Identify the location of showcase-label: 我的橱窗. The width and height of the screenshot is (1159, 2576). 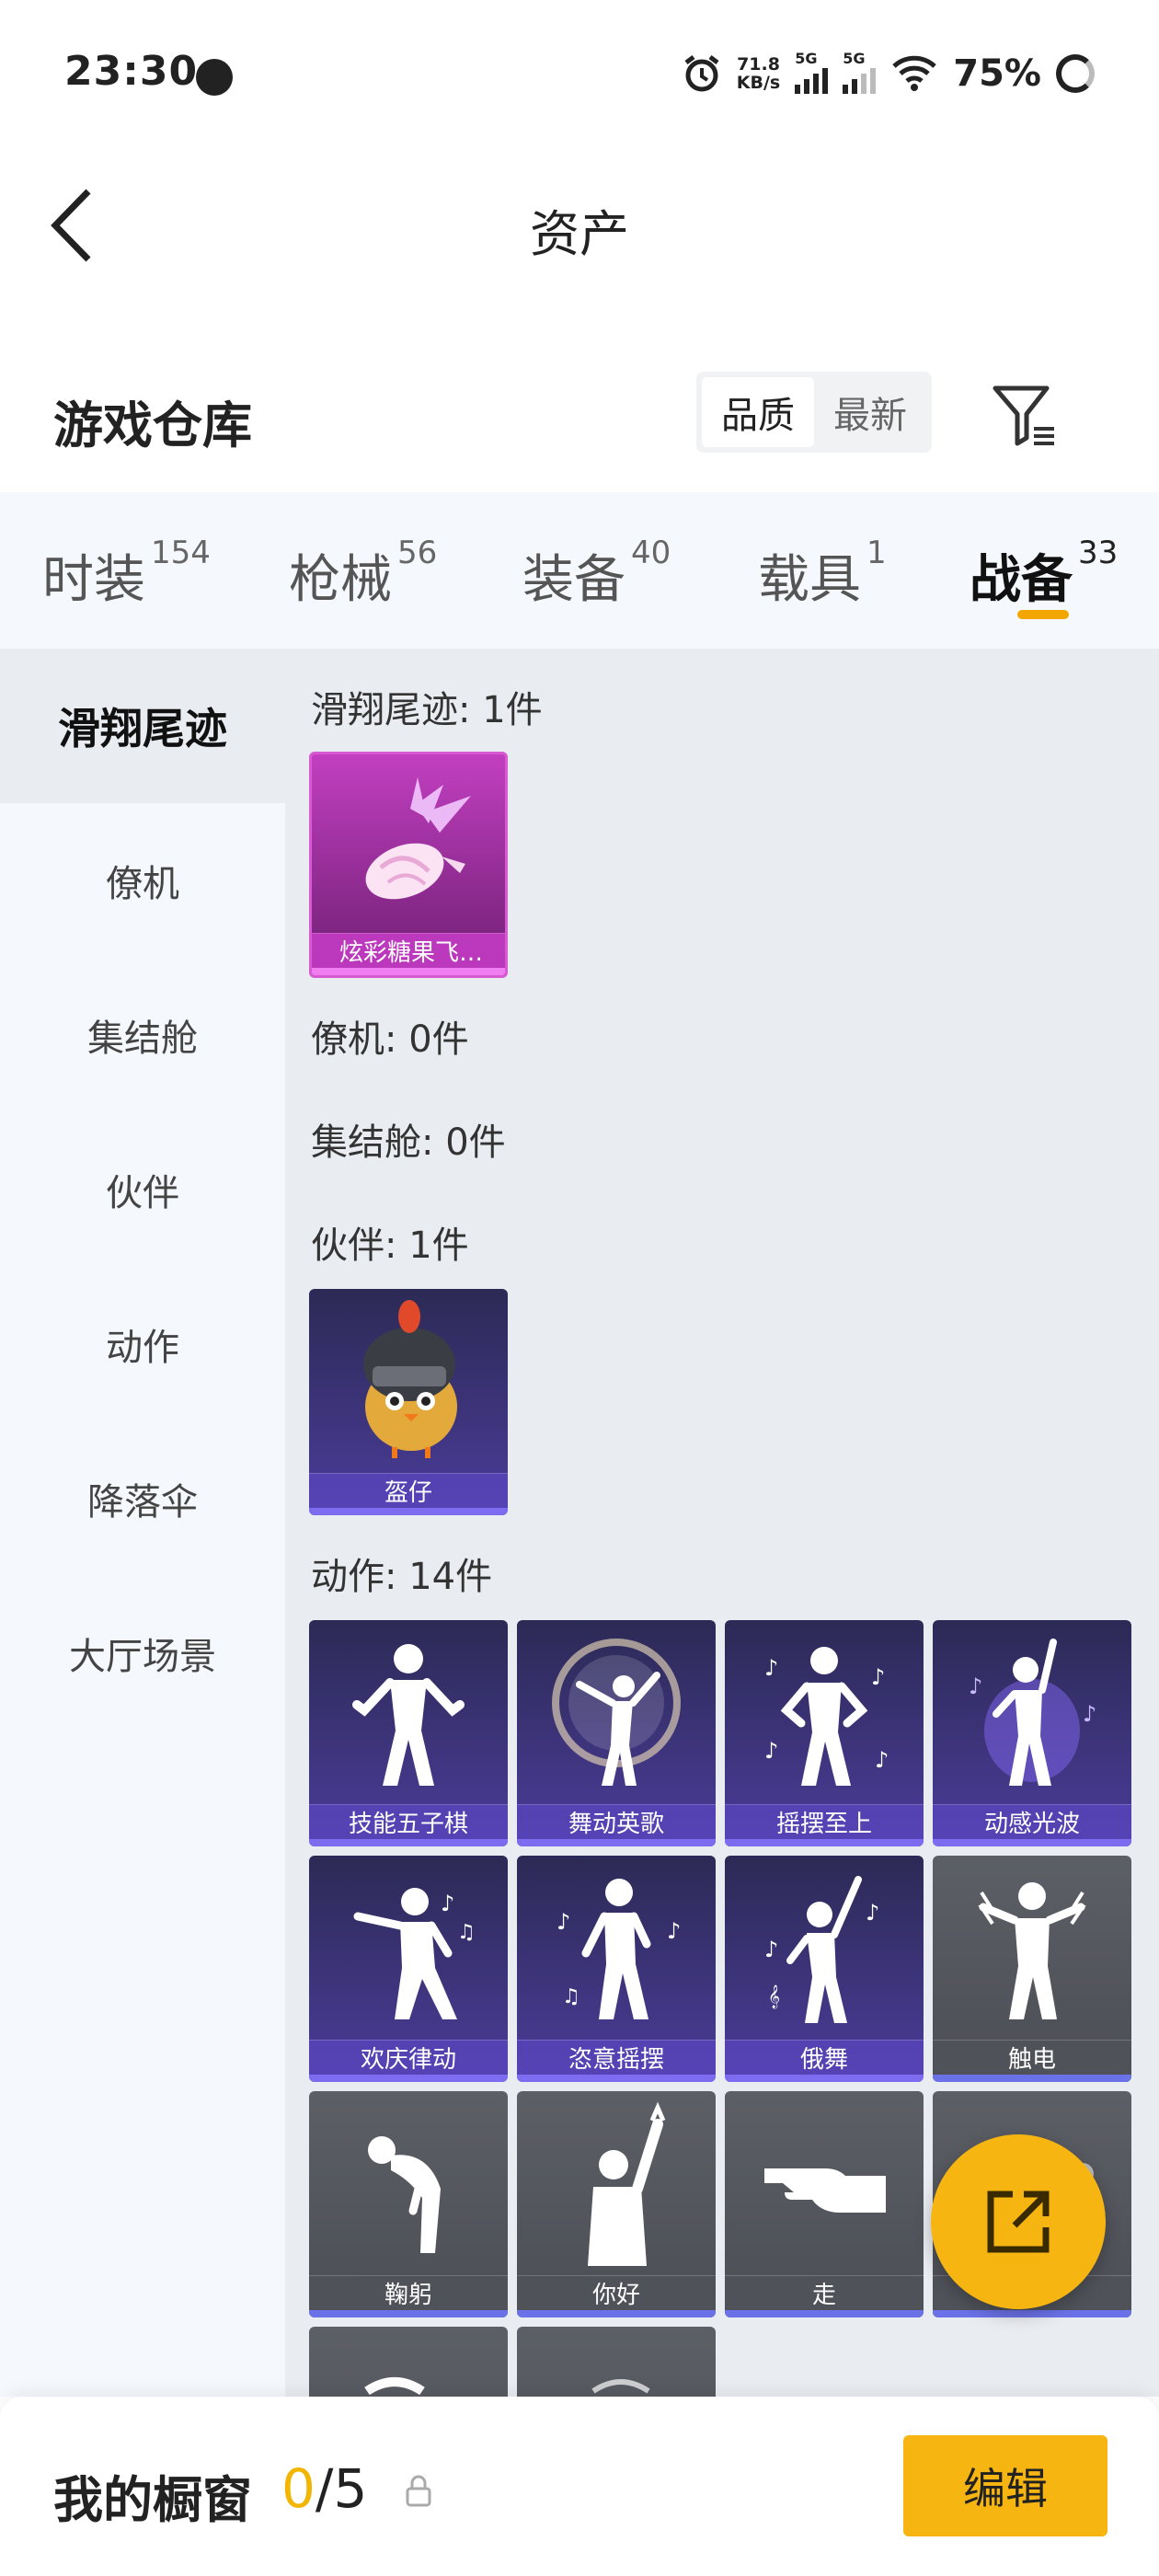
(152, 2500).